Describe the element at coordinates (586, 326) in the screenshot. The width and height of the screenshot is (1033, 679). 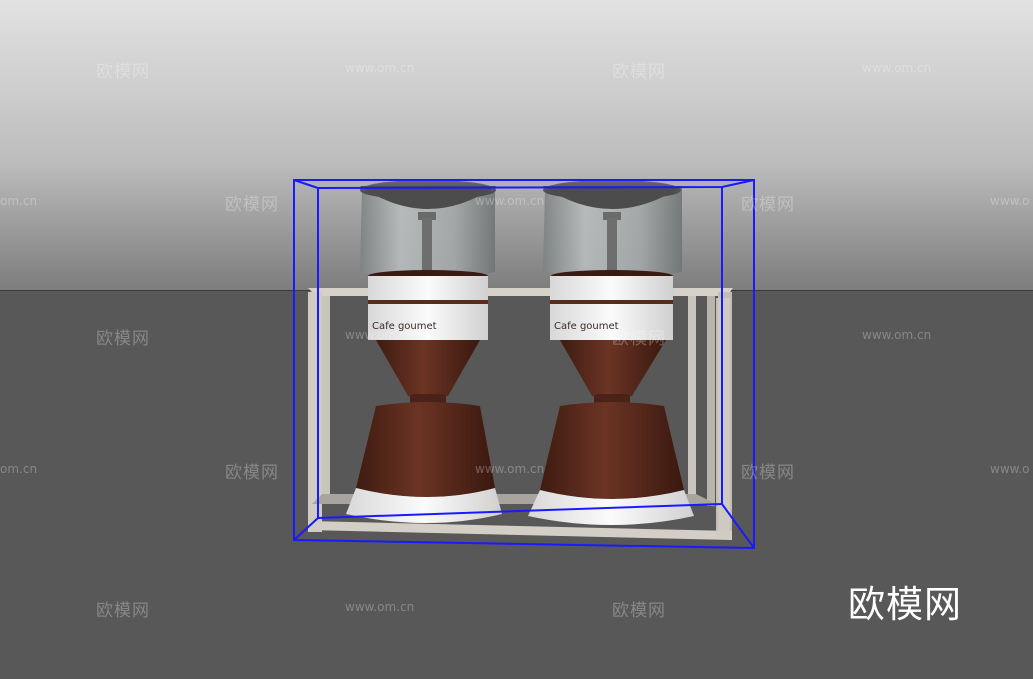
I see `grinder-label-right: Cafe goumet` at that location.